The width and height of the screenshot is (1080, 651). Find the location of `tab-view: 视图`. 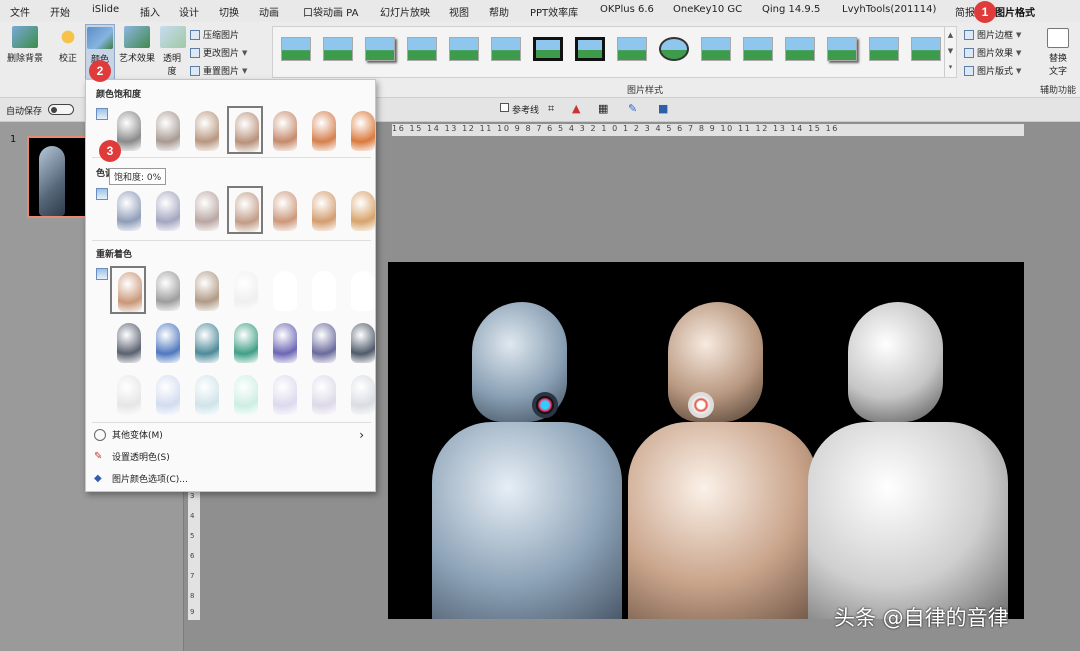

tab-view: 视图 is located at coordinates (459, 11).